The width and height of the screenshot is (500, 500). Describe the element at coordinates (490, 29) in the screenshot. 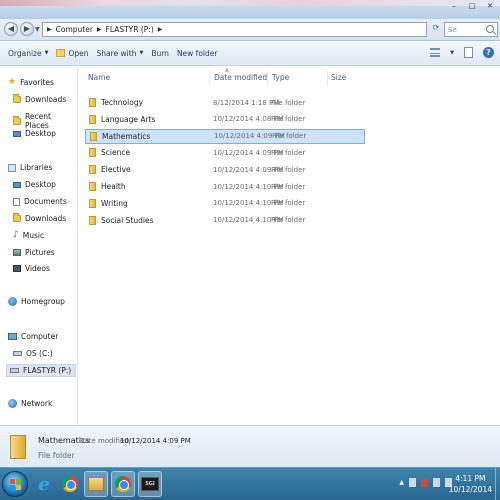

I see `search-icon` at that location.